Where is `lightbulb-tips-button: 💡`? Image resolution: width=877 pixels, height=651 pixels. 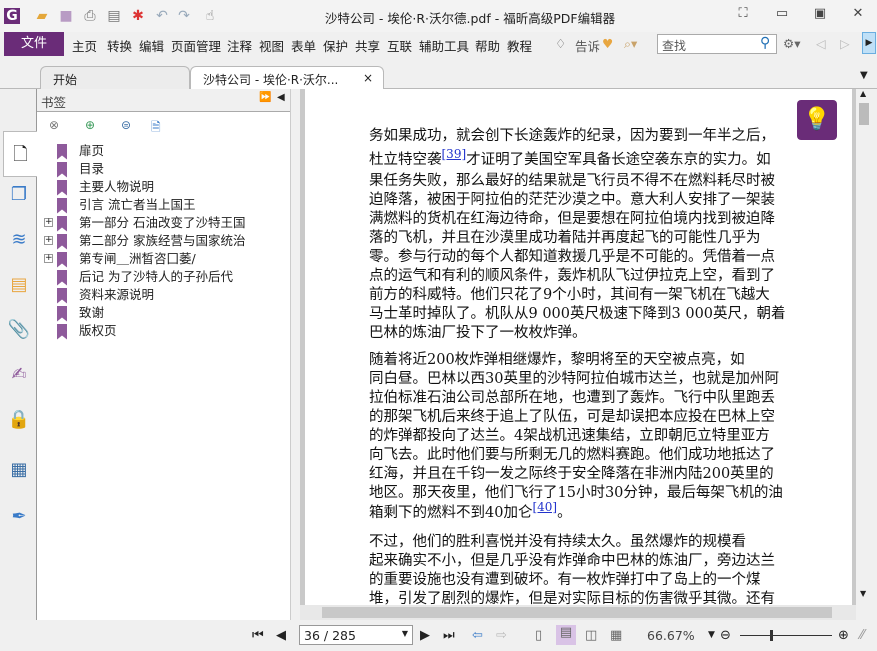
lightbulb-tips-button: 💡 is located at coordinates (817, 120).